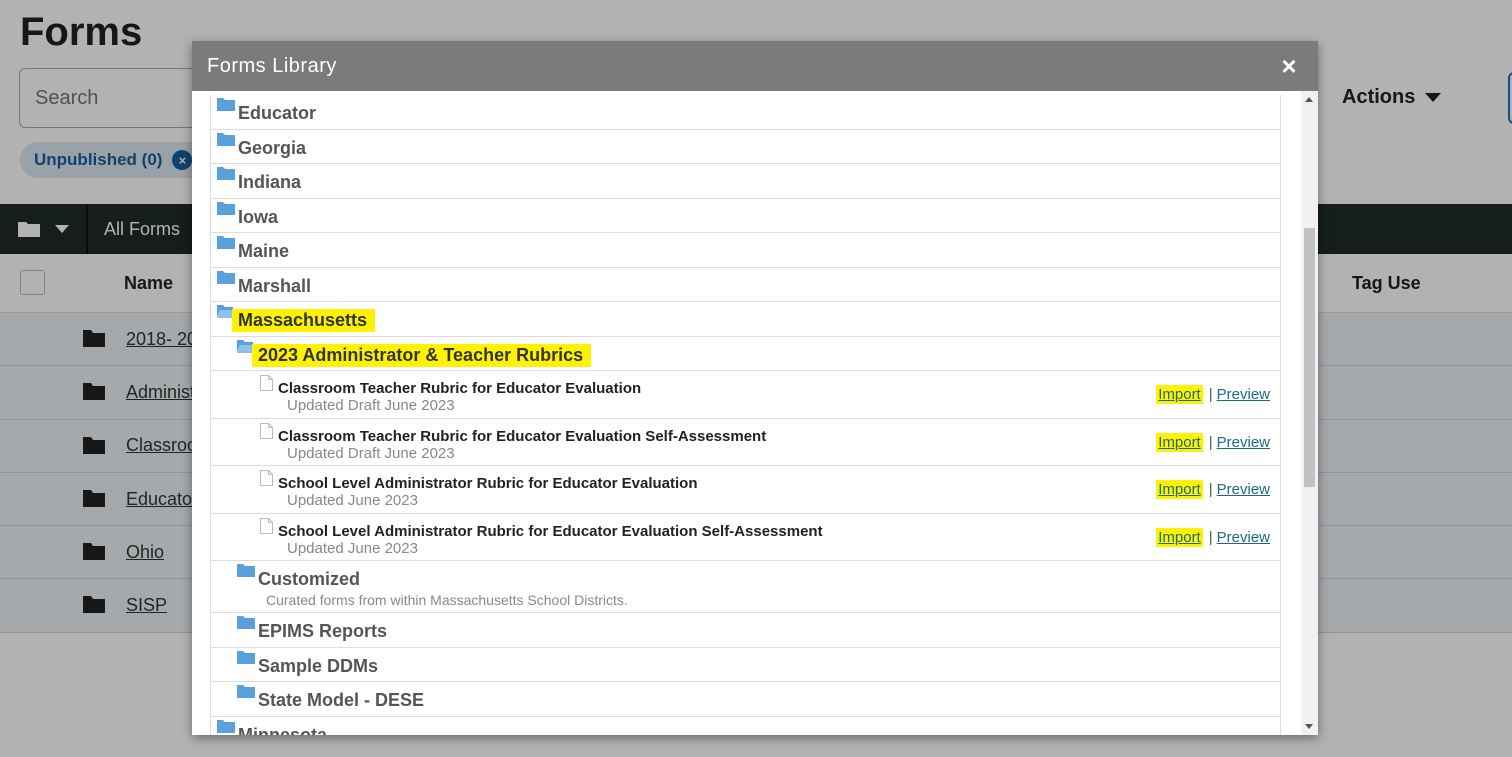 The width and height of the screenshot is (1512, 757). What do you see at coordinates (1309, 726) in the screenshot?
I see `scroll-down-icon` at bounding box center [1309, 726].